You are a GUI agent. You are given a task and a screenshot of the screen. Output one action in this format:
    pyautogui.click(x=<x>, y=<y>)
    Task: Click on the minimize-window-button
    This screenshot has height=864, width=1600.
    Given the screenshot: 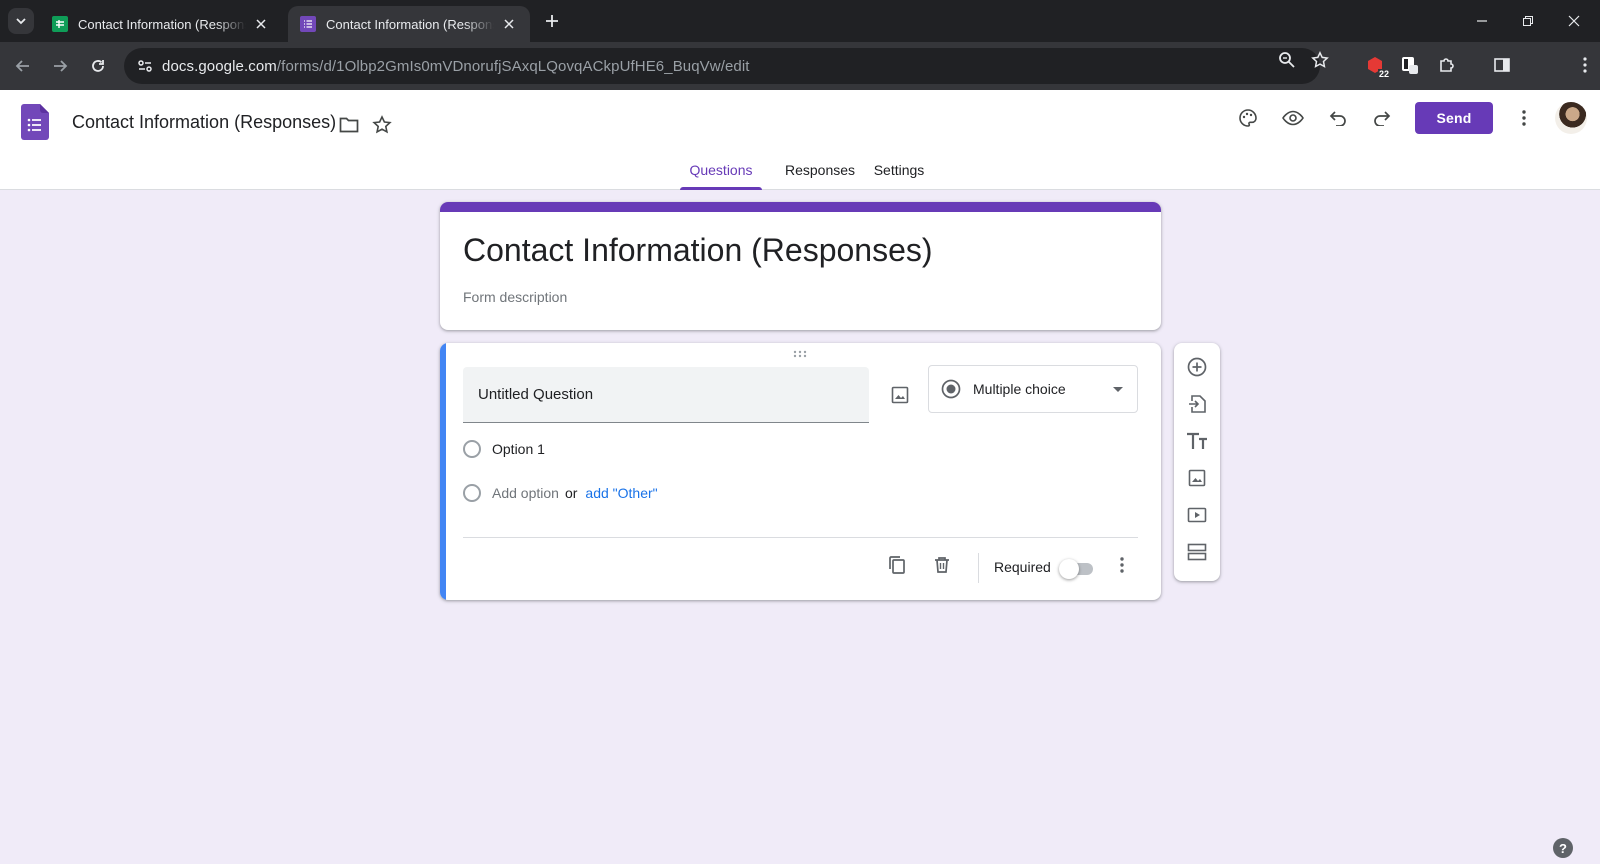 What is the action you would take?
    pyautogui.click(x=1482, y=21)
    